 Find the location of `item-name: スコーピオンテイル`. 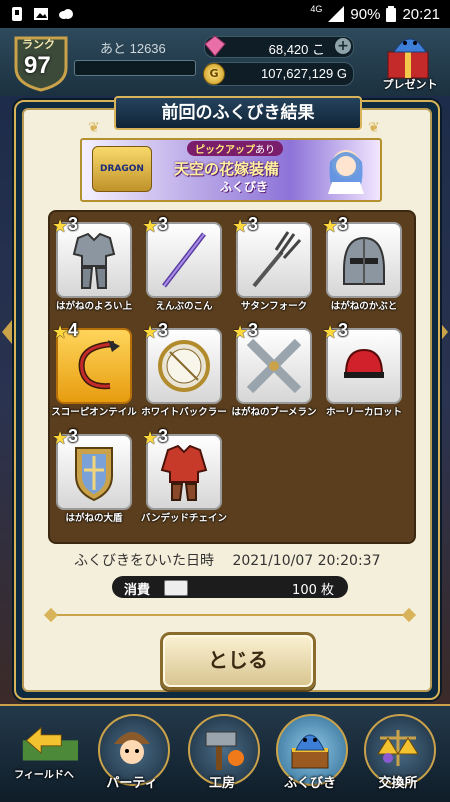

item-name: スコーピオンテイル is located at coordinates (94, 412).